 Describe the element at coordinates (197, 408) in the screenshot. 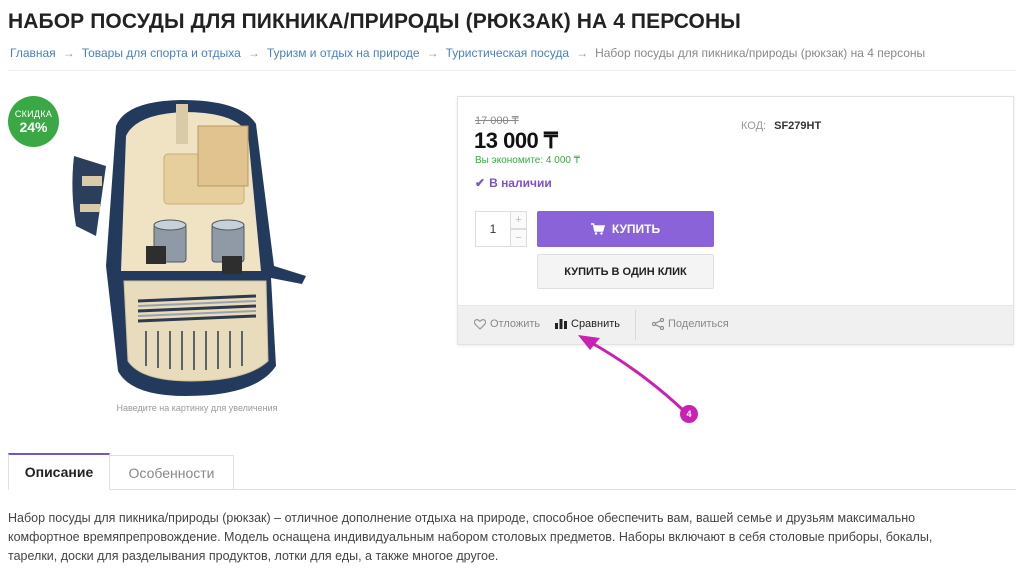

I see `image-zoom-hint: Наведите на картинку для увеличения` at that location.